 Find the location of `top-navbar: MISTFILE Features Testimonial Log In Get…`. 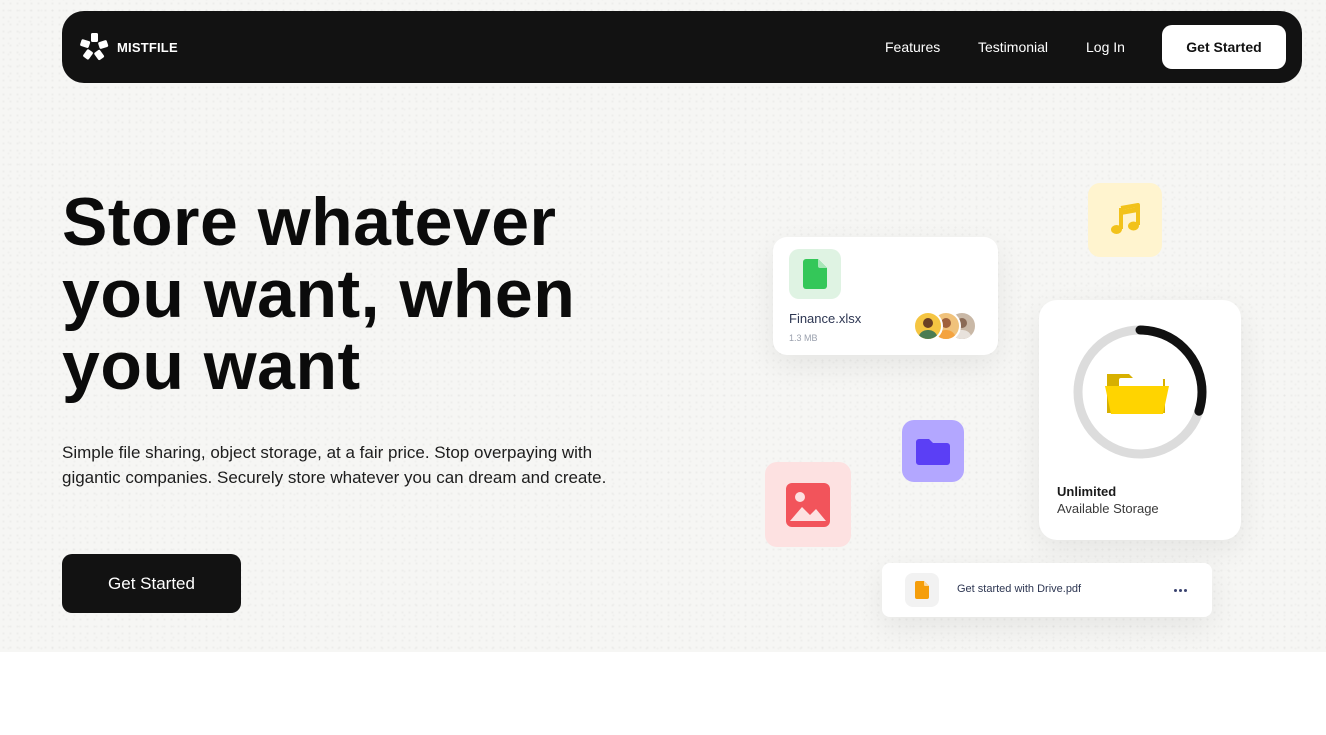

top-navbar: MISTFILE Features Testimonial Log In Get… is located at coordinates (682, 47).